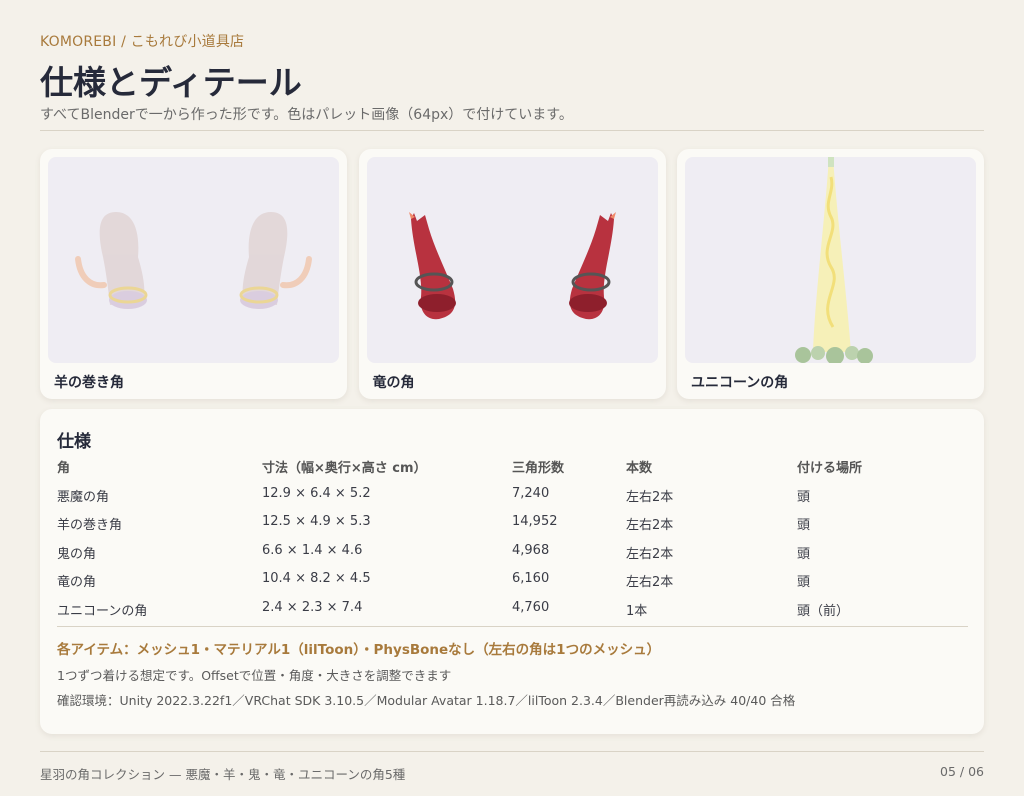  I want to click on card-label: ユニコーンの角, so click(740, 383).